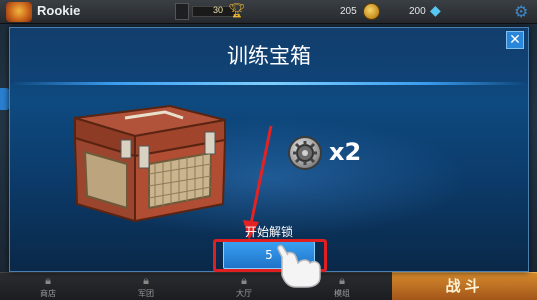  I want to click on xp-value: 30, so click(218, 10).